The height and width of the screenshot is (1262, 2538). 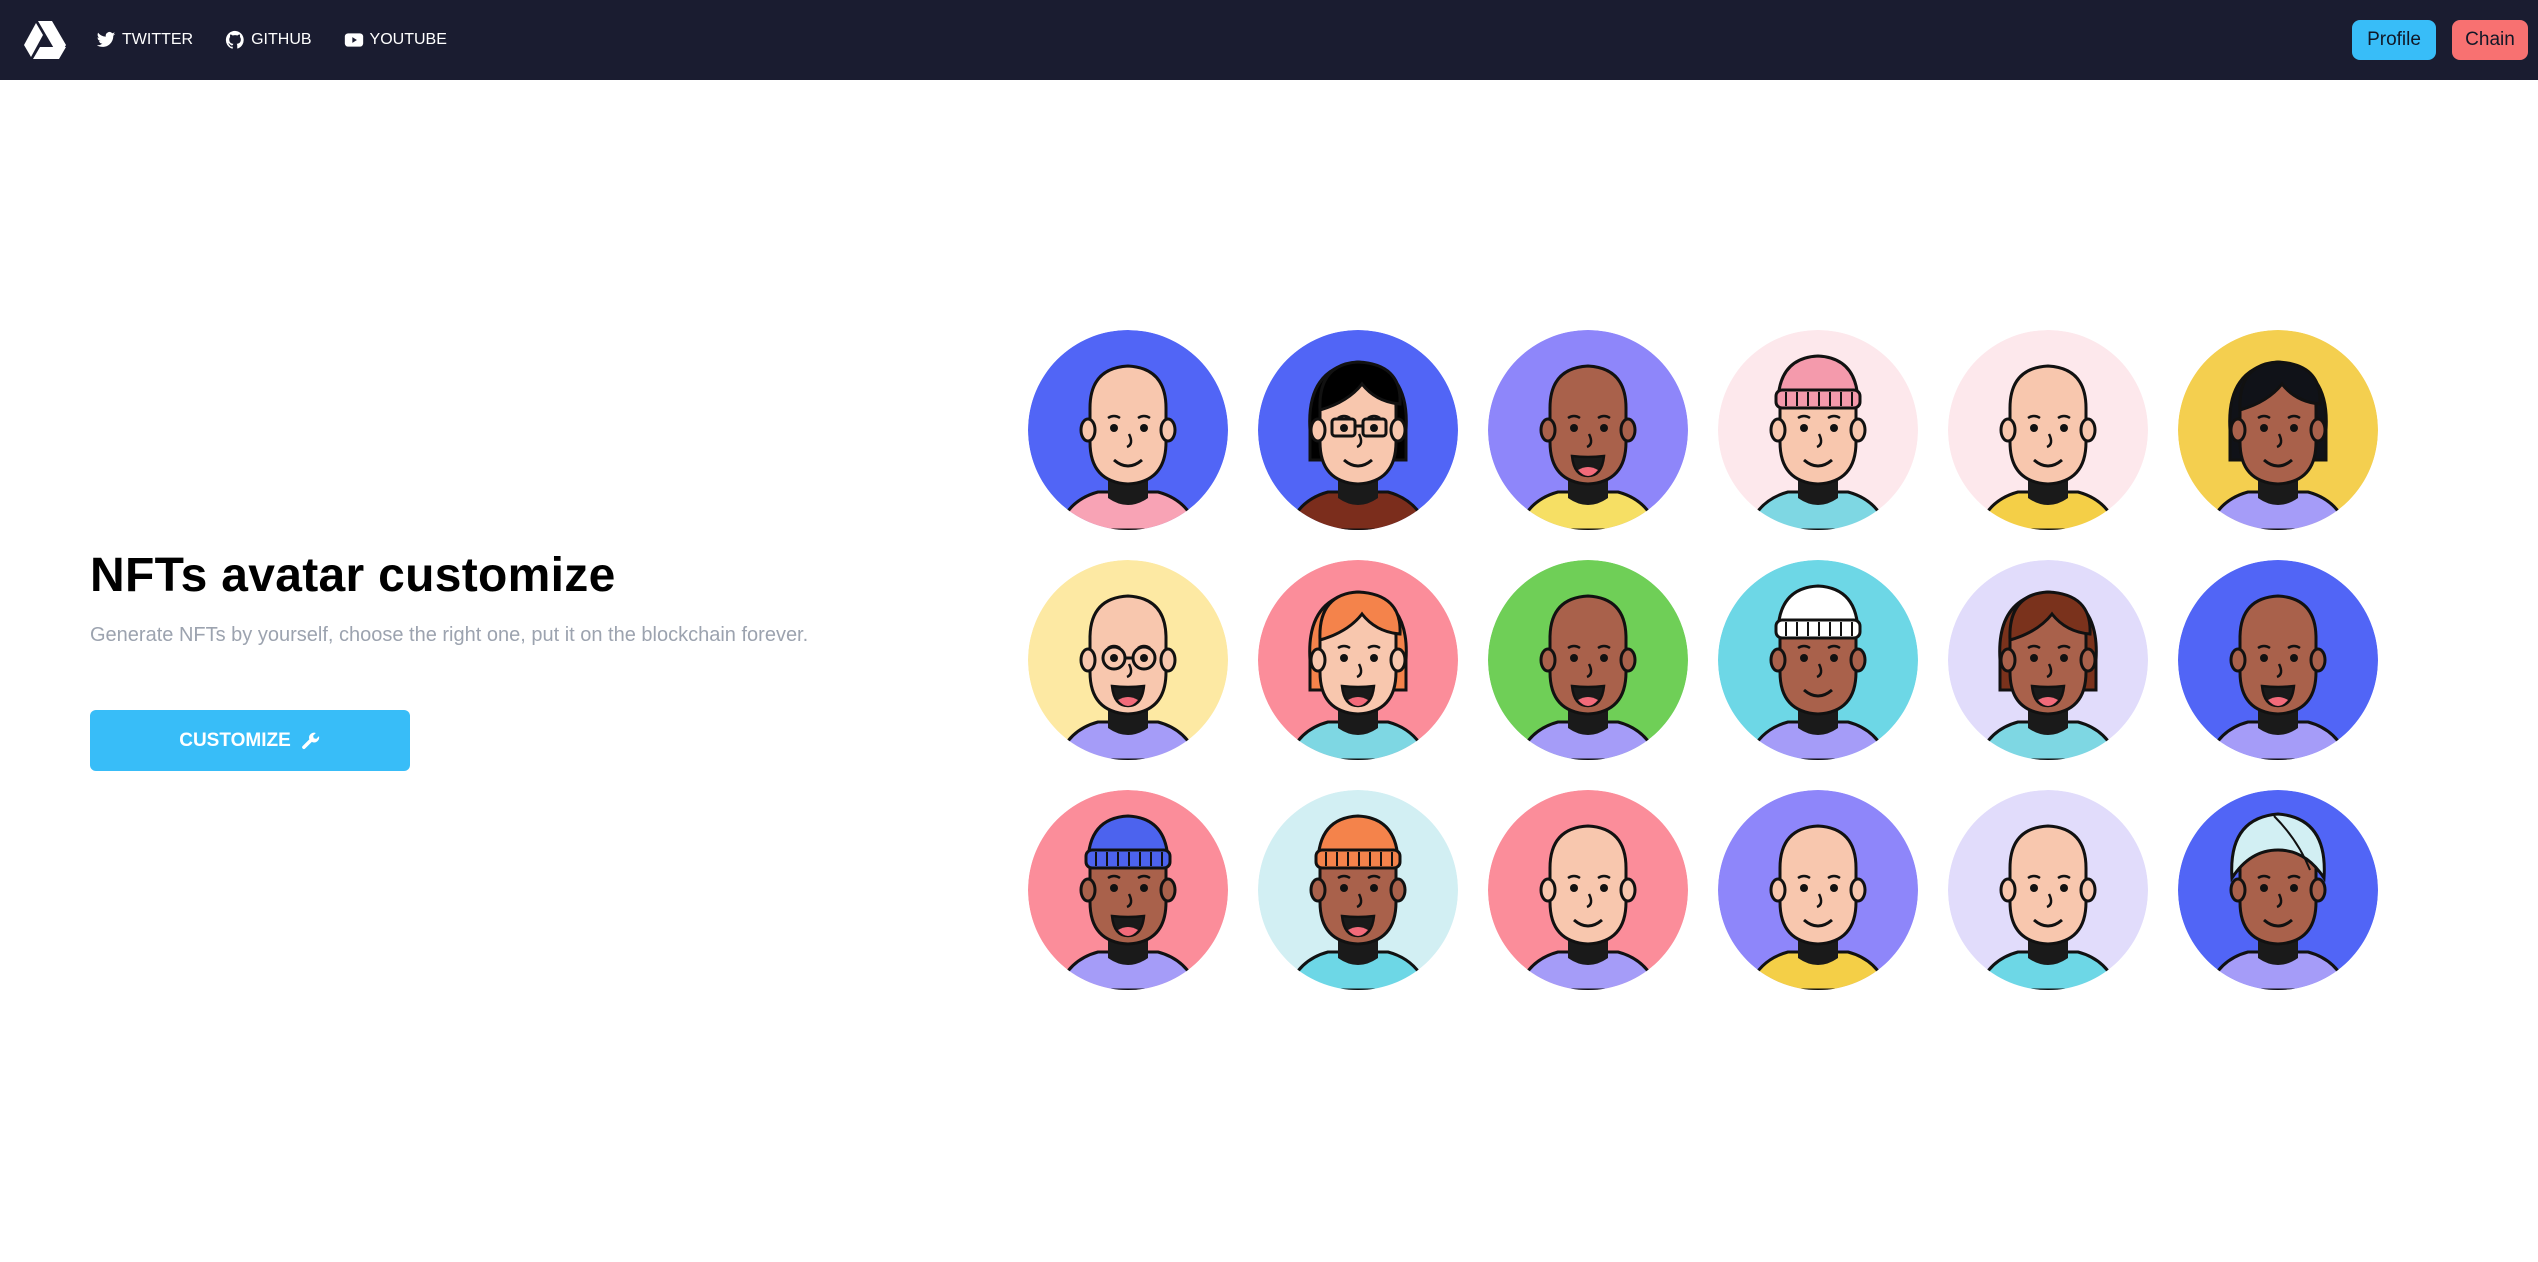 I want to click on chain-button: Chain, so click(x=2490, y=40).